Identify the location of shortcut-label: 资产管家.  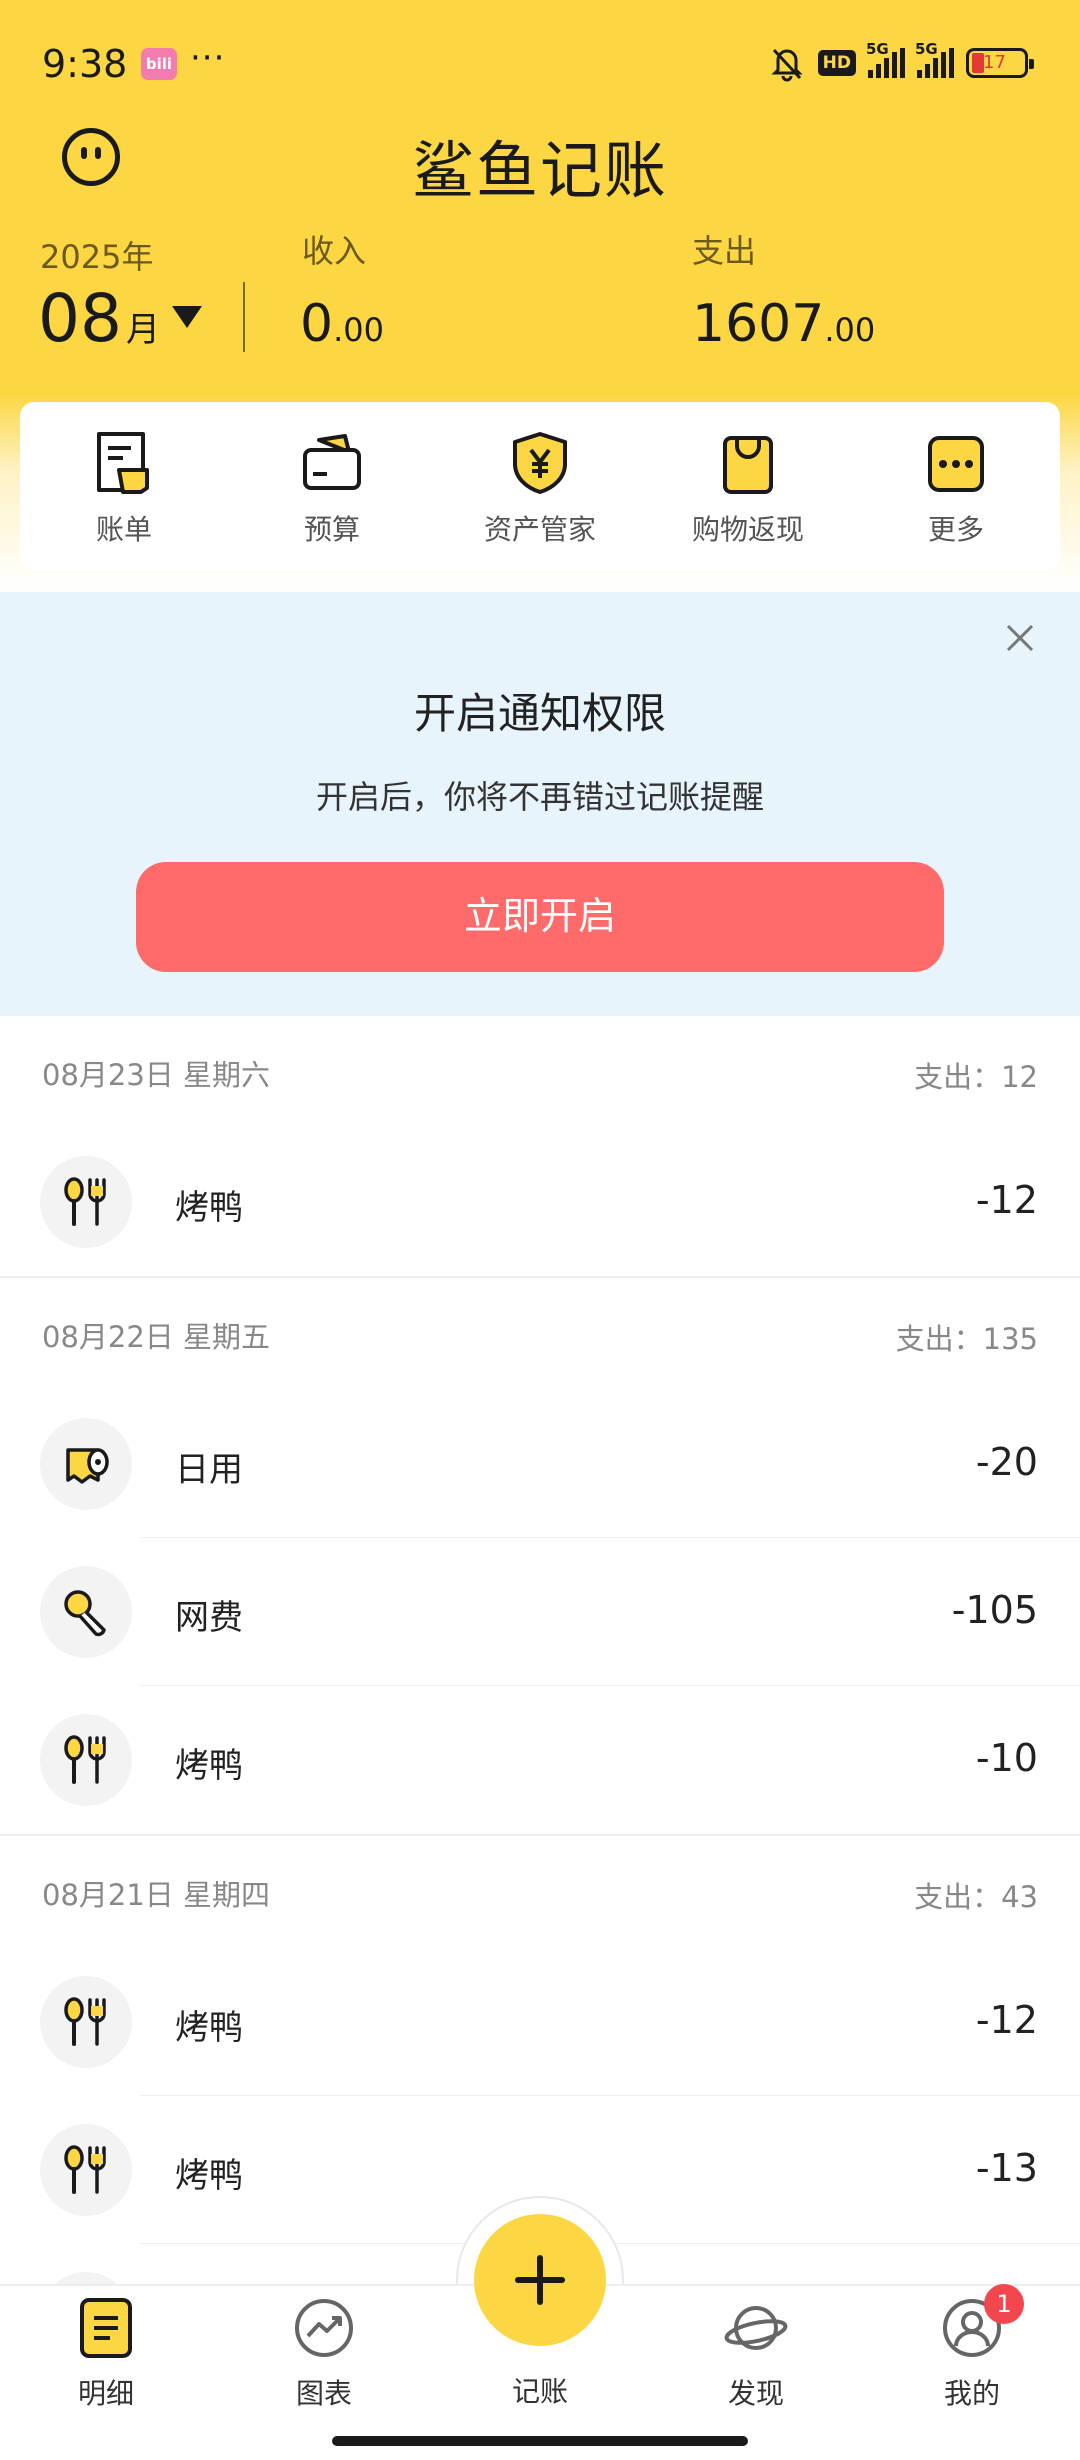
(539, 529).